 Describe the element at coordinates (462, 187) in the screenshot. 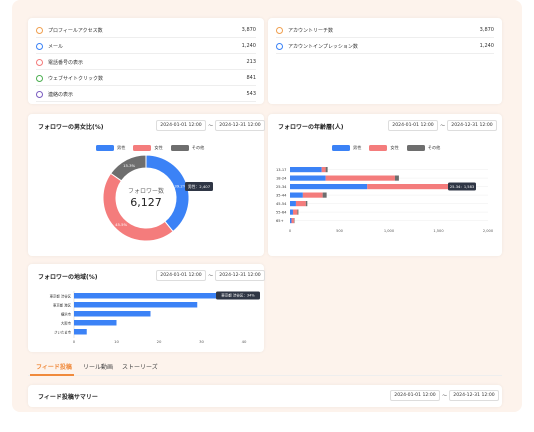

I see `age-tooltip-text: 25-34：1,583` at that location.